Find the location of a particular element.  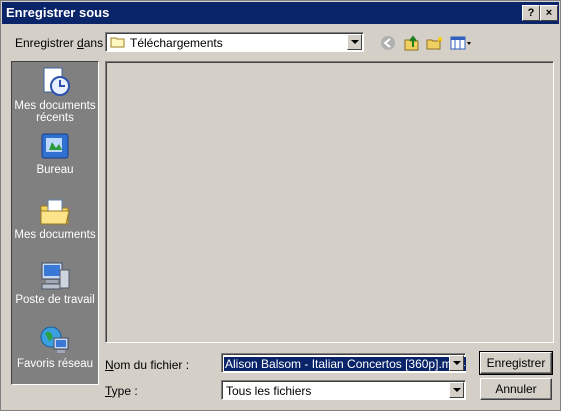

new-folder-icon is located at coordinates (435, 43).